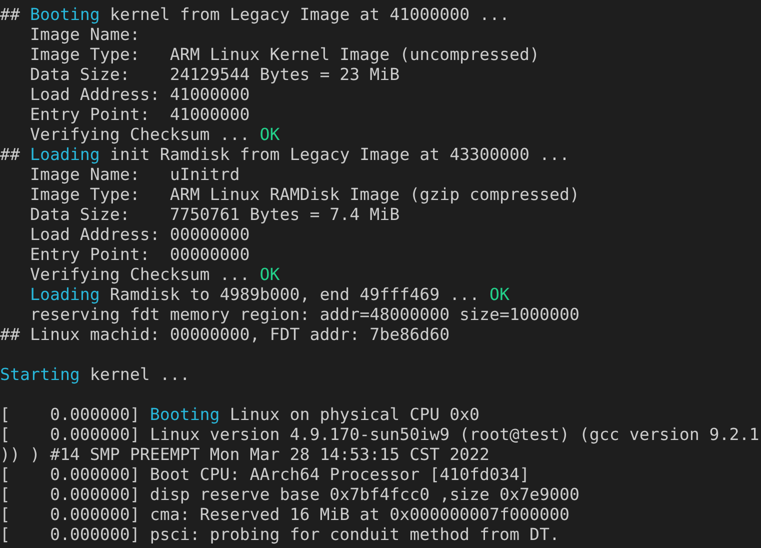 The width and height of the screenshot is (761, 548). I want to click on terminal-line: Image Name: uInitrd, so click(134, 175).